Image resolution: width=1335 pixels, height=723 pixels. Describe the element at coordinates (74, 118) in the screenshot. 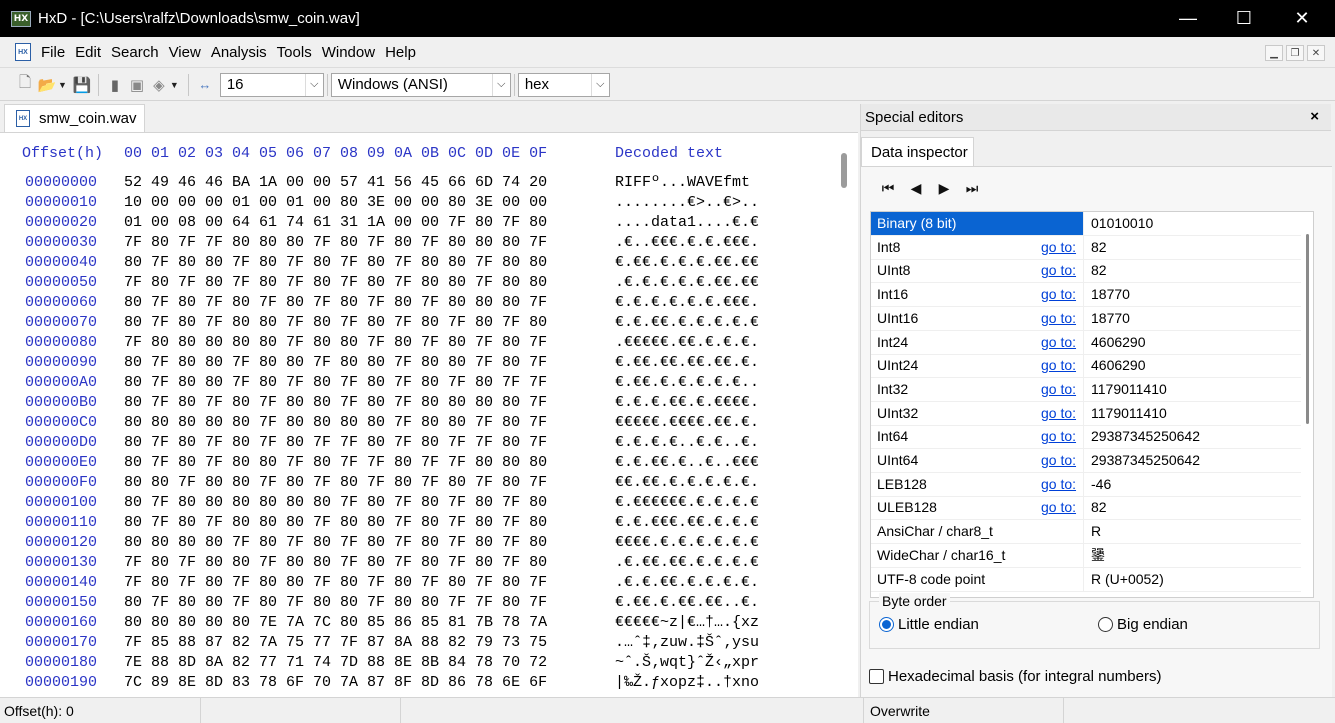

I see `tab-smw-coin: HX smw_coin.wav` at that location.